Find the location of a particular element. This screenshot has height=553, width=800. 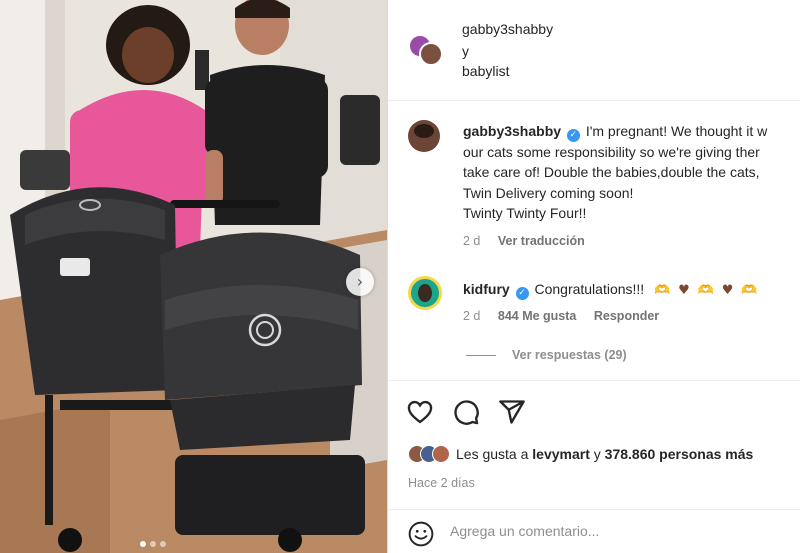

caption-text: I'm pregnant! We thought it w is located at coordinates (676, 131).